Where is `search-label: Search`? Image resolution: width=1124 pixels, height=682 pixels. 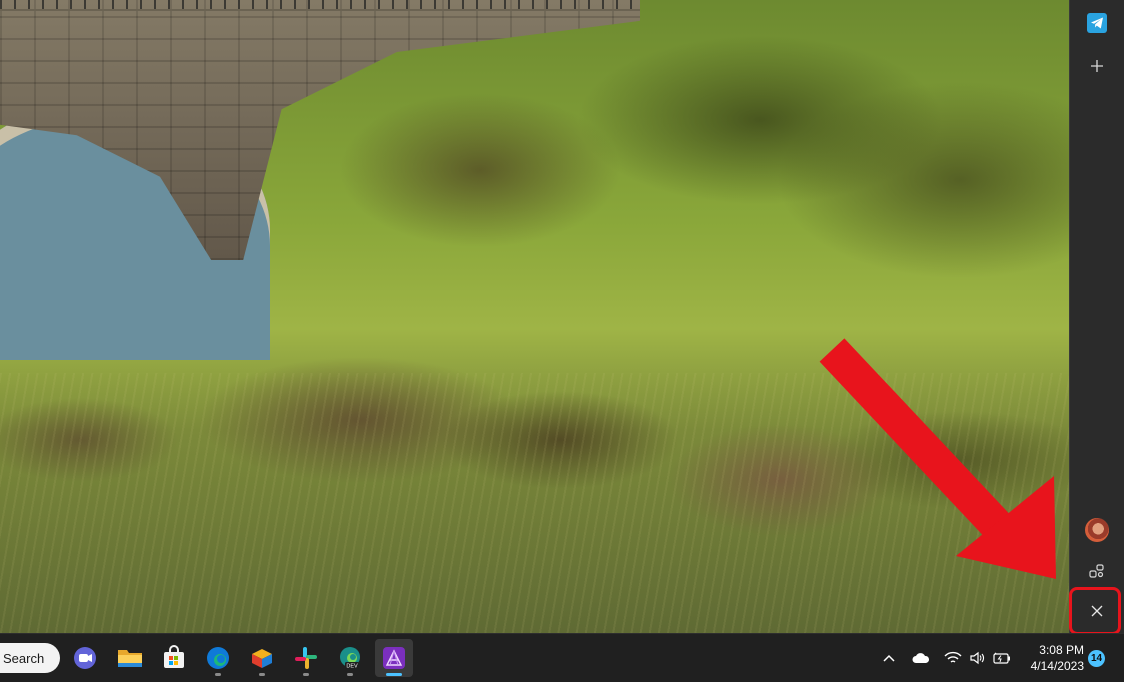
search-label: Search is located at coordinates (24, 658).